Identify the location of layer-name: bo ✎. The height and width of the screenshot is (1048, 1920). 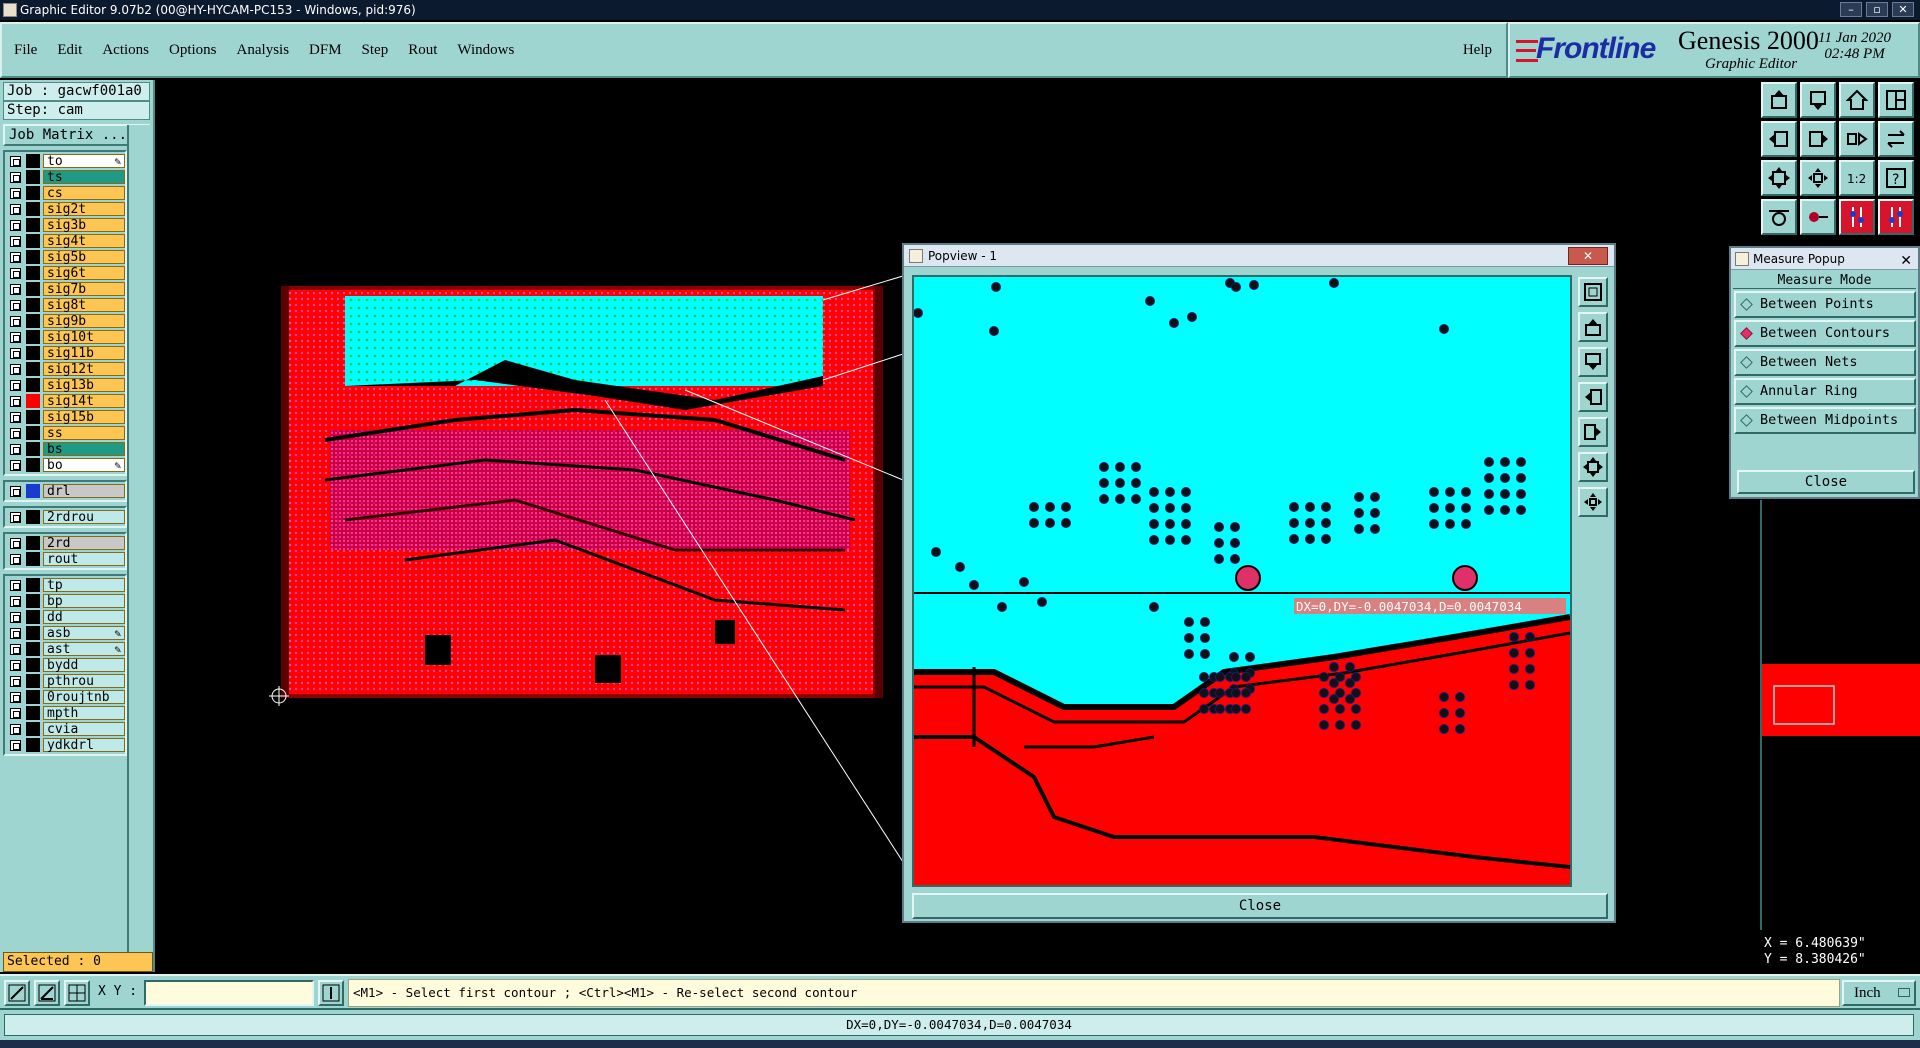
(84, 465).